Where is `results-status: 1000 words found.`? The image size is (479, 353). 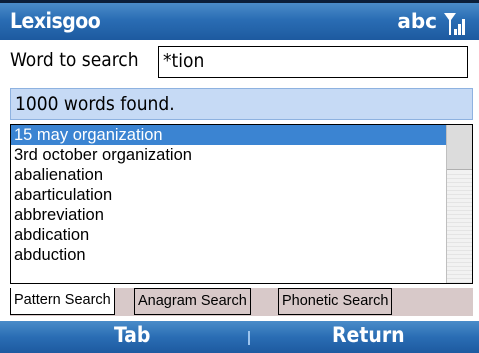 results-status: 1000 words found. is located at coordinates (241, 104).